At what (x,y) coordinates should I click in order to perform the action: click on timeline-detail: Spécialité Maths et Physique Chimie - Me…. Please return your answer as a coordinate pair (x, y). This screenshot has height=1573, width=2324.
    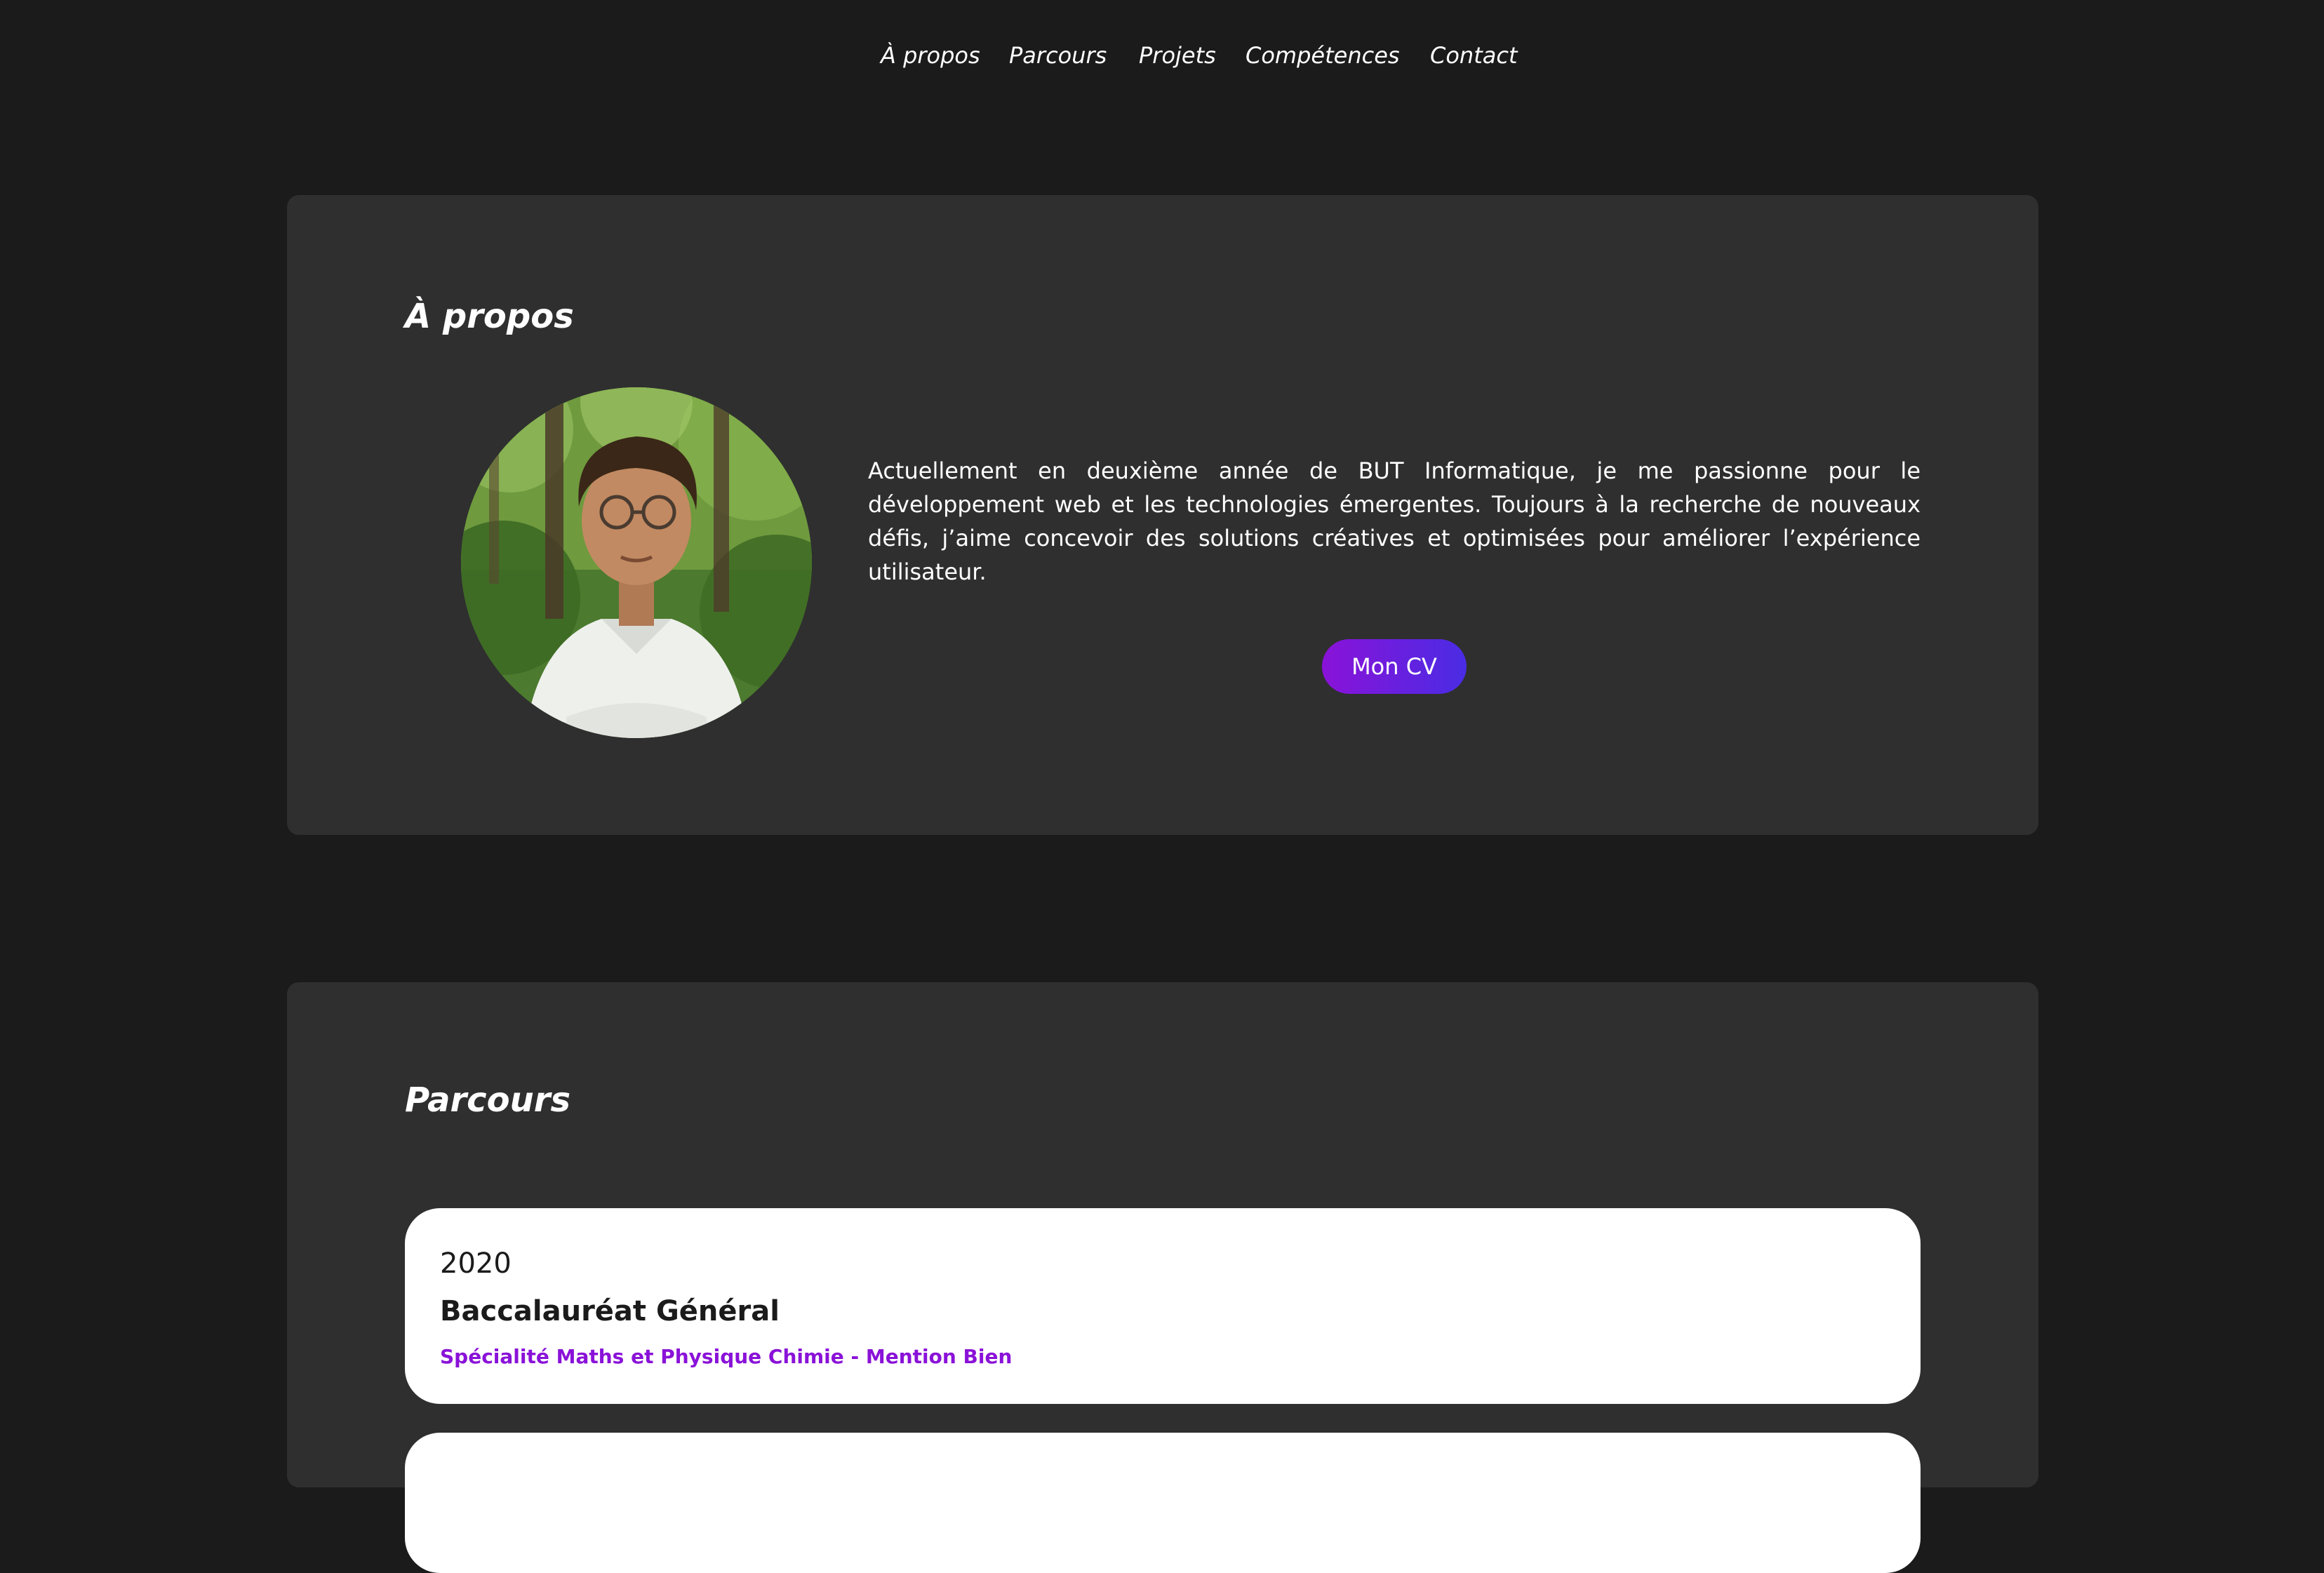
    Looking at the image, I should click on (727, 1356).